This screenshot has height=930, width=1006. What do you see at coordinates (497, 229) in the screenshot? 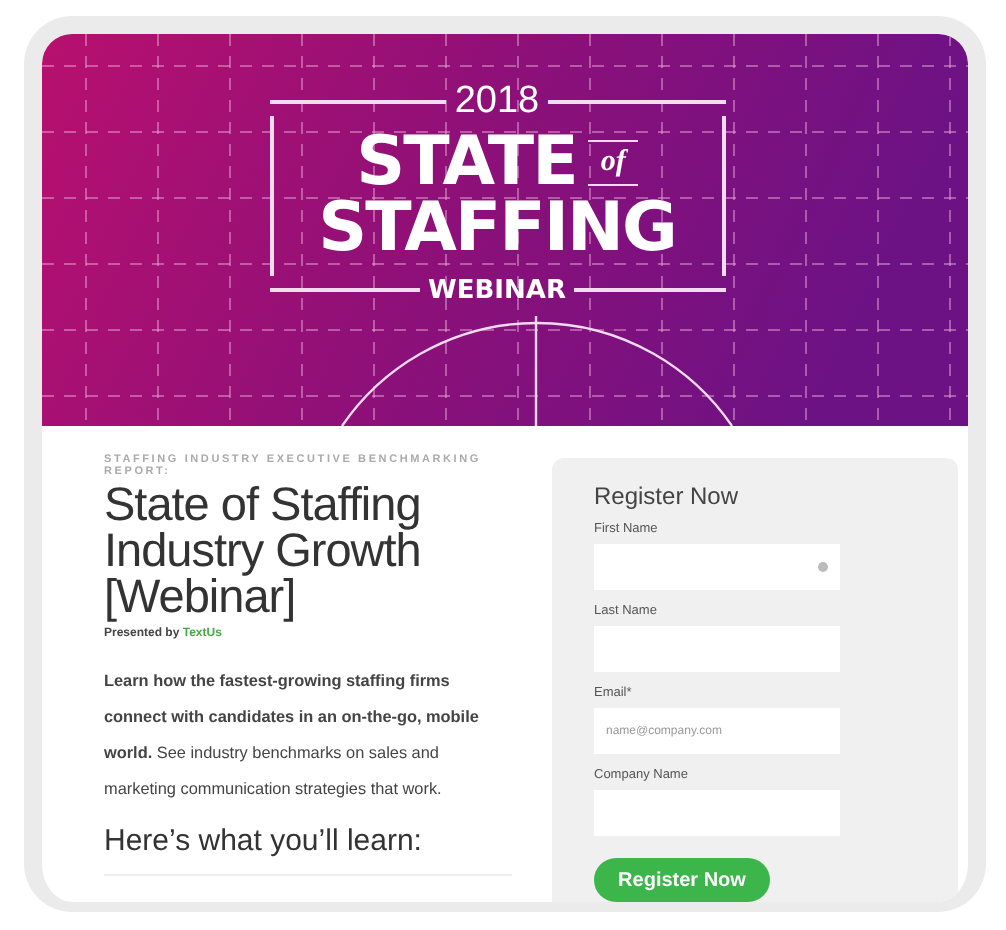
I see `banner-title: STAFFING` at bounding box center [497, 229].